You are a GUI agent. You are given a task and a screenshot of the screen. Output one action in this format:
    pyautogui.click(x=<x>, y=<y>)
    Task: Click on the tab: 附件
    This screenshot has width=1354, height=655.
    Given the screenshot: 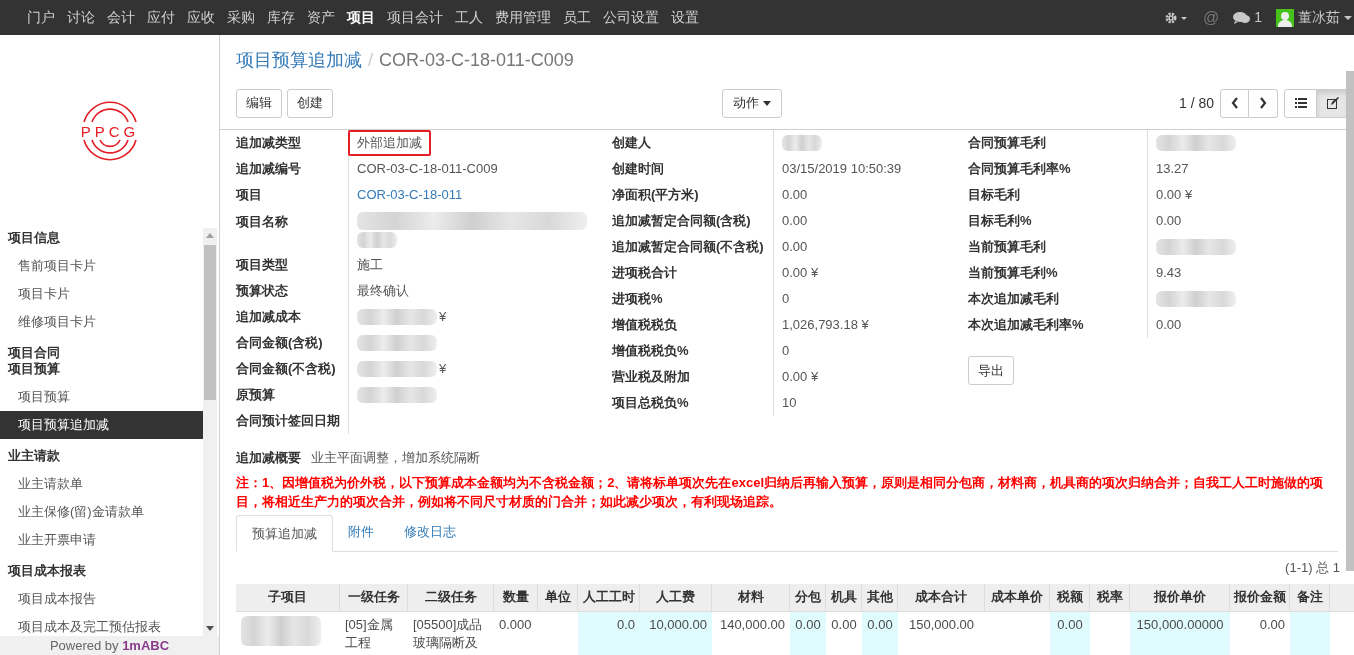 What is the action you would take?
    pyautogui.click(x=361, y=532)
    